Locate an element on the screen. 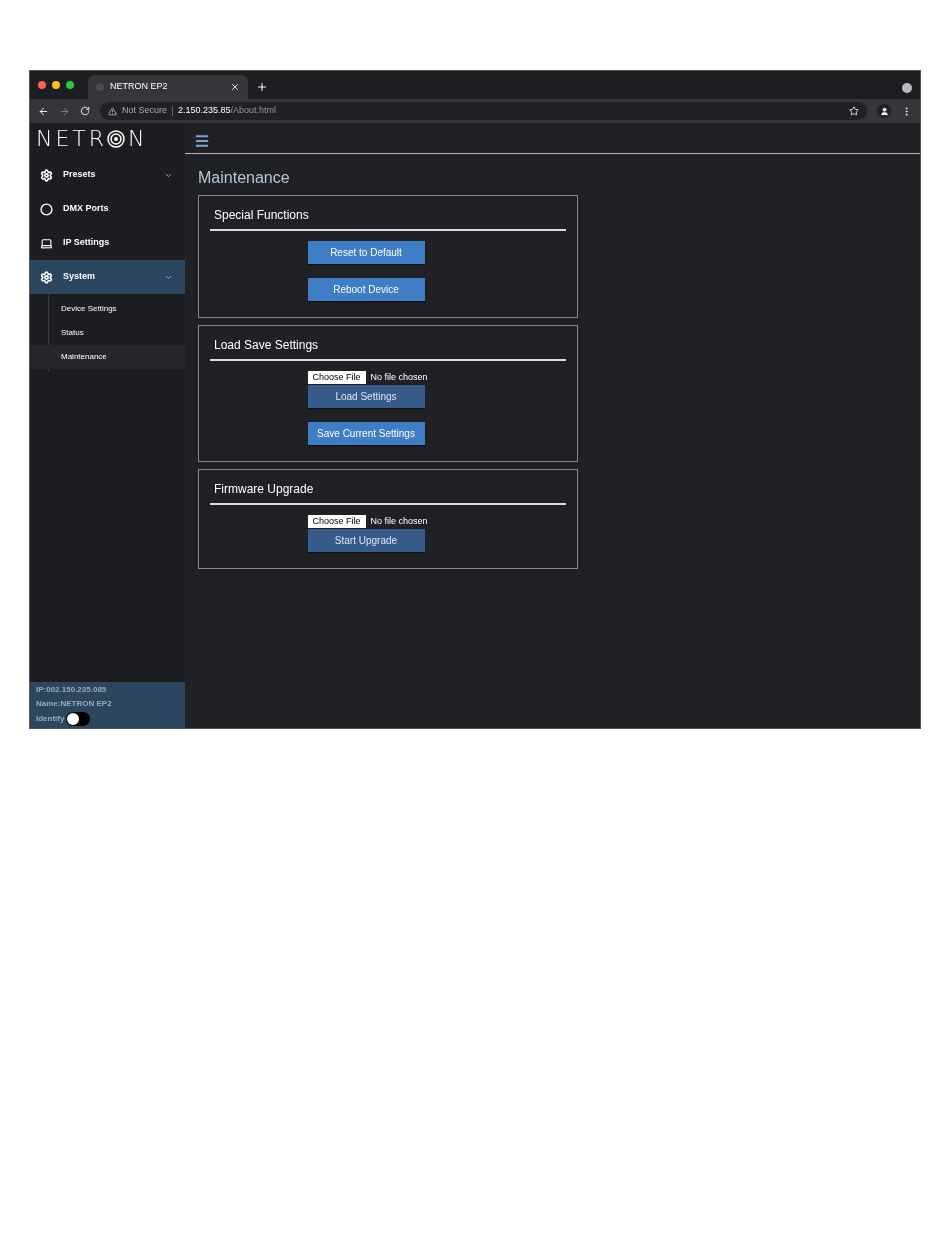 This screenshot has height=1248, width=950. action-button: Save Current Settings is located at coordinates (366, 433).